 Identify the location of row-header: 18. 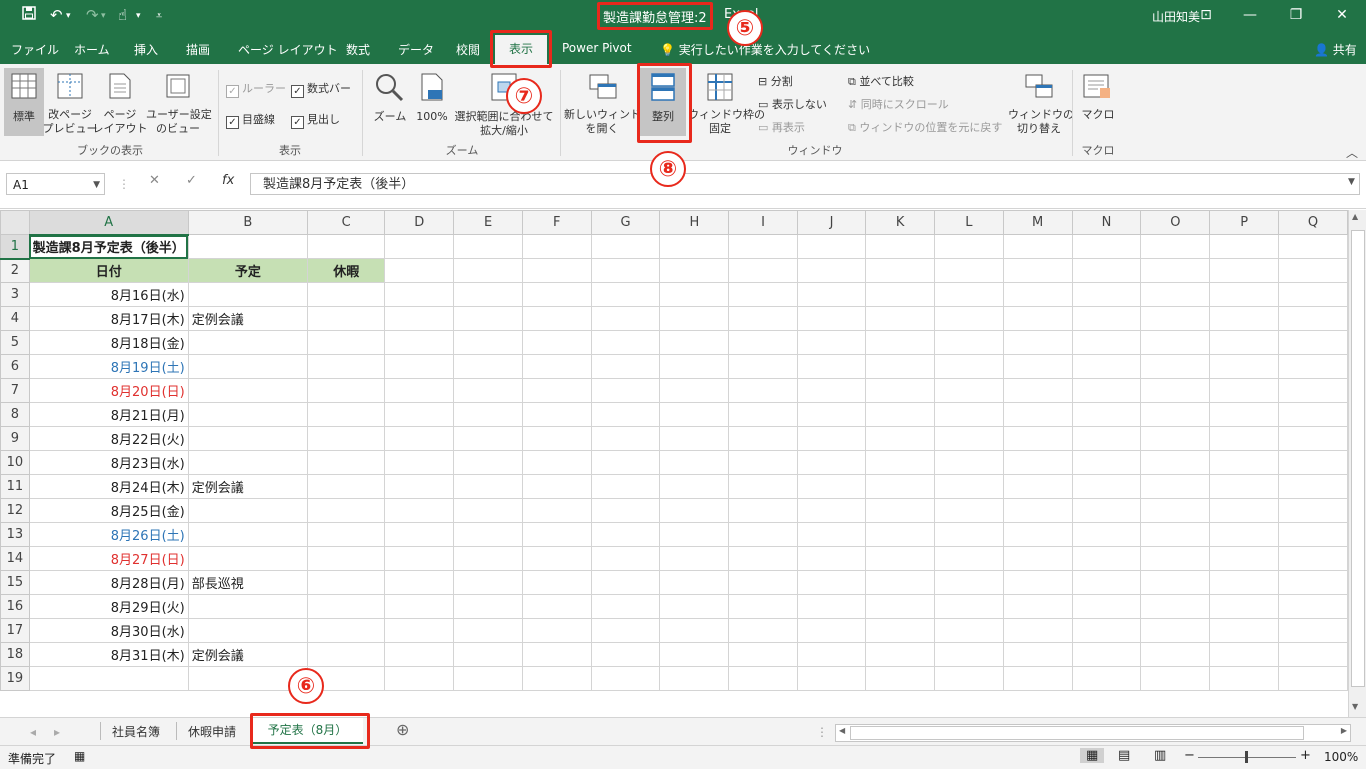
(15, 654).